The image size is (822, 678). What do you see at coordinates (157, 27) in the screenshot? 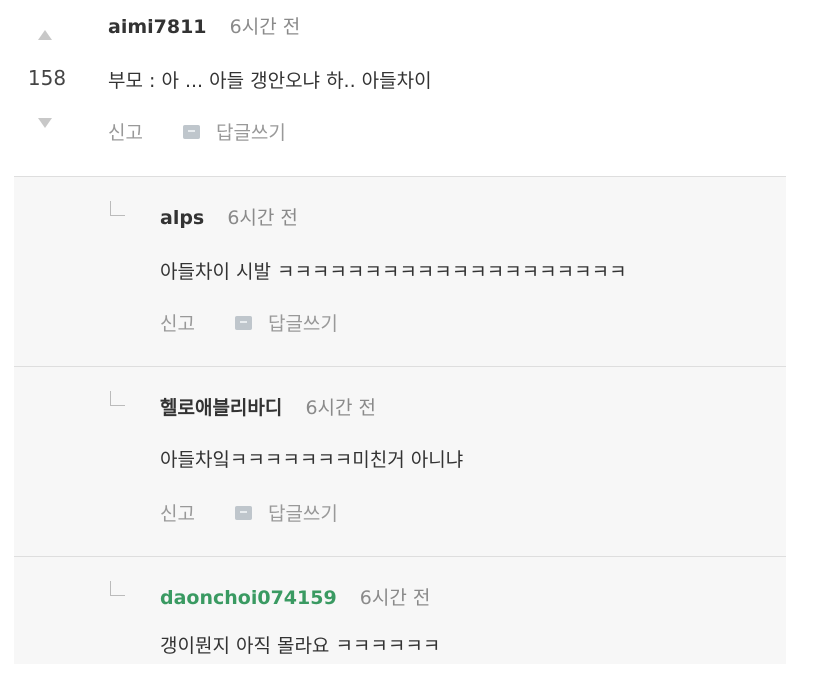
I see `comment-author: aimi7811` at bounding box center [157, 27].